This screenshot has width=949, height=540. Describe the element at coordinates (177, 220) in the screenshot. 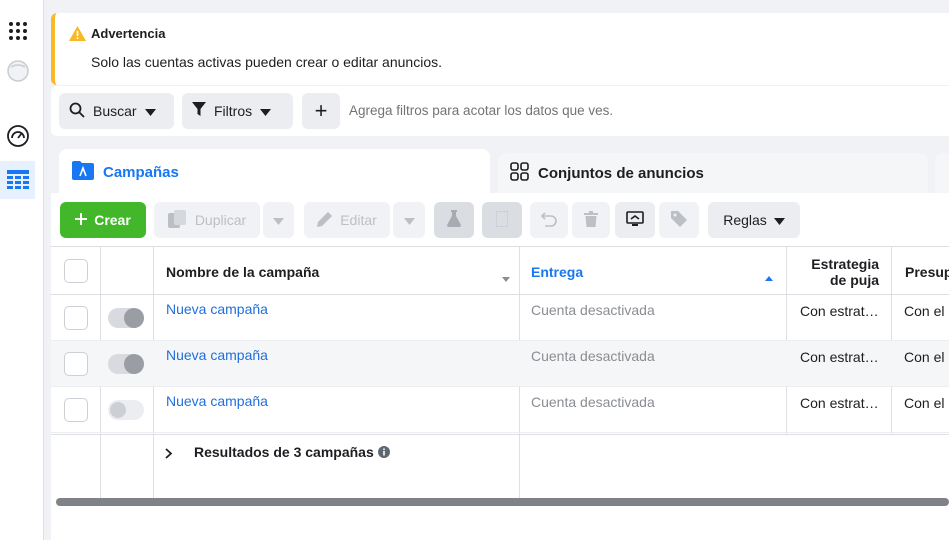

I see `duplicate-icon` at that location.